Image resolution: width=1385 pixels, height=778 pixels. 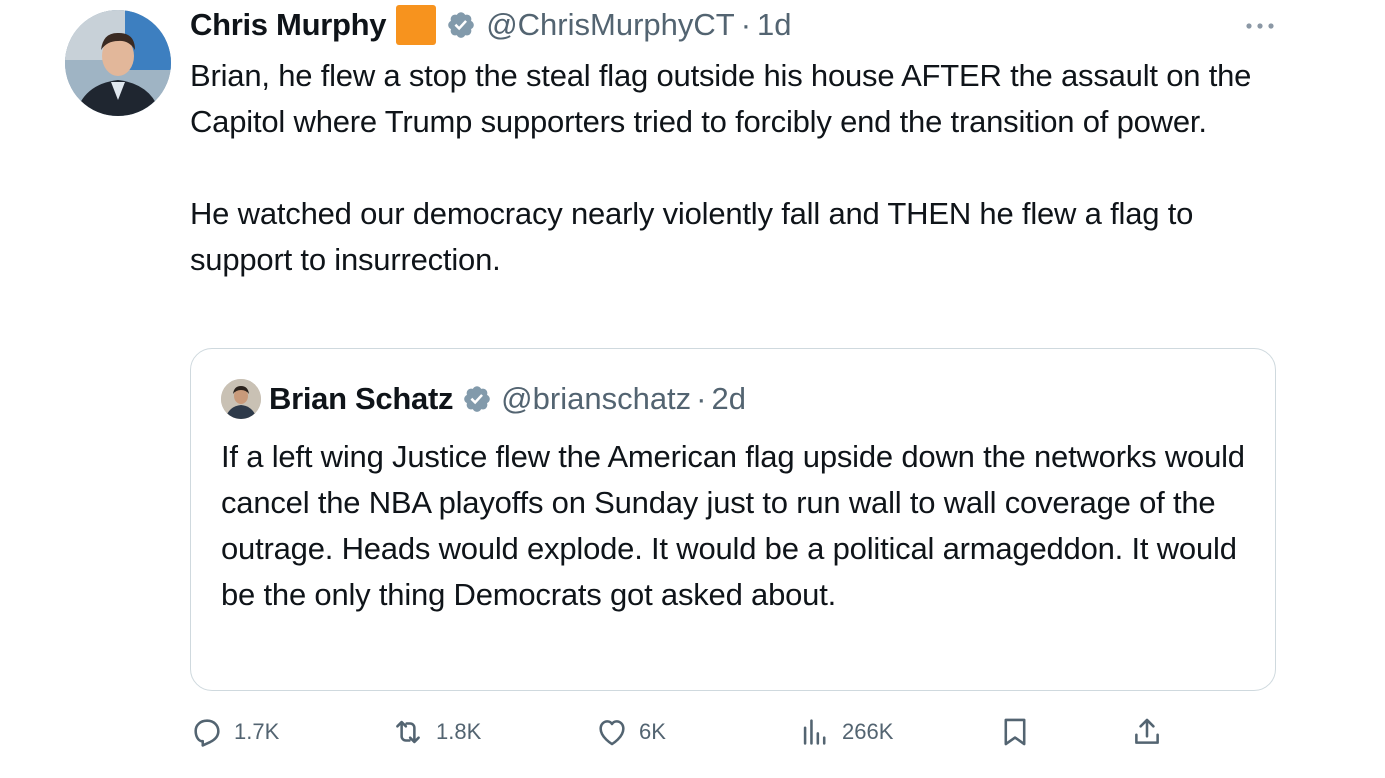 What do you see at coordinates (416, 25) in the screenshot?
I see `orange-square-emoji` at bounding box center [416, 25].